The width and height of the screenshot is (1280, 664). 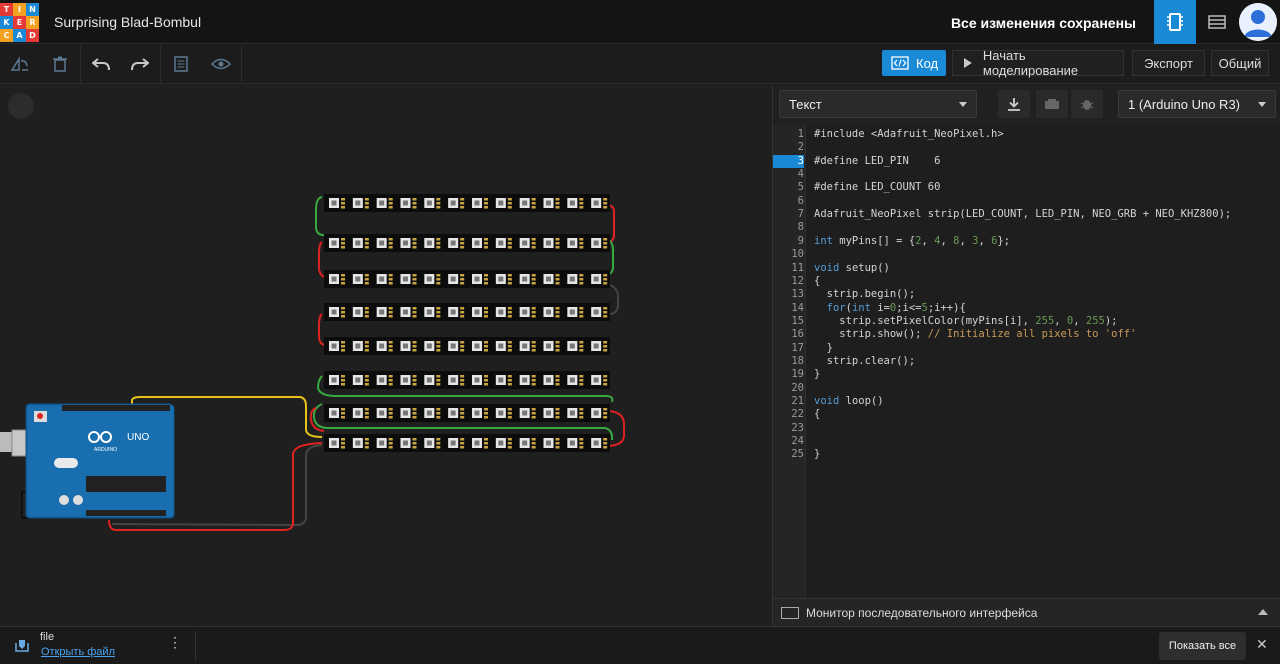 I want to click on line-number: 15, so click(x=788, y=321).